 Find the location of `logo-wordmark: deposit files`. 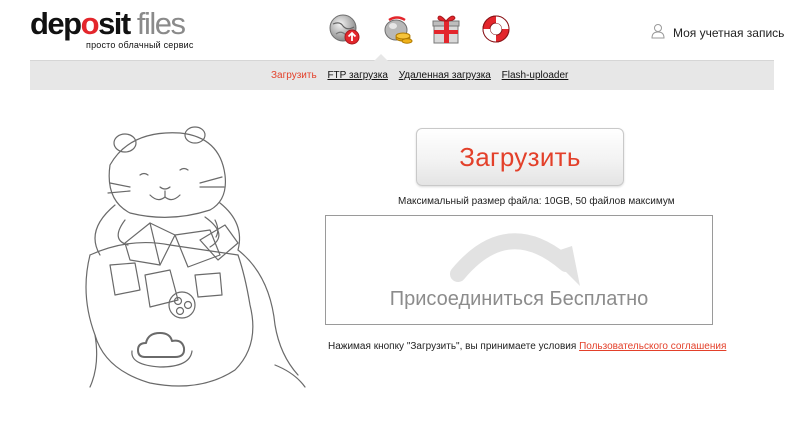

logo-wordmark: deposit files is located at coordinates (108, 23).